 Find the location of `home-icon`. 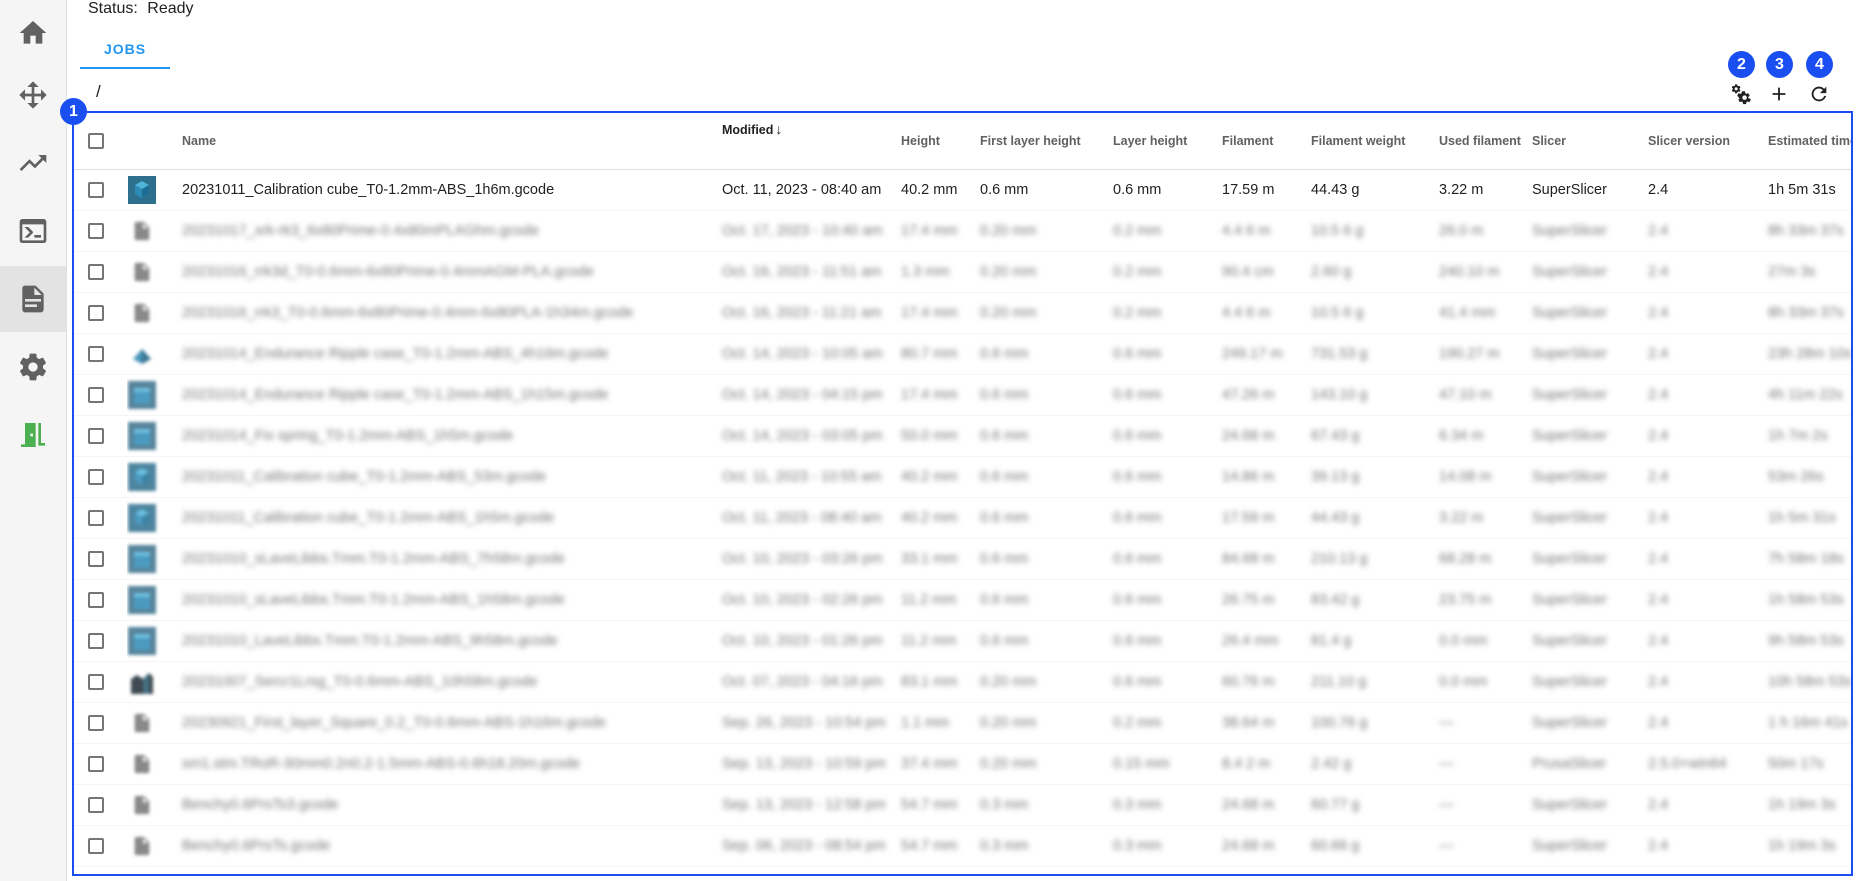

home-icon is located at coordinates (33, 32).